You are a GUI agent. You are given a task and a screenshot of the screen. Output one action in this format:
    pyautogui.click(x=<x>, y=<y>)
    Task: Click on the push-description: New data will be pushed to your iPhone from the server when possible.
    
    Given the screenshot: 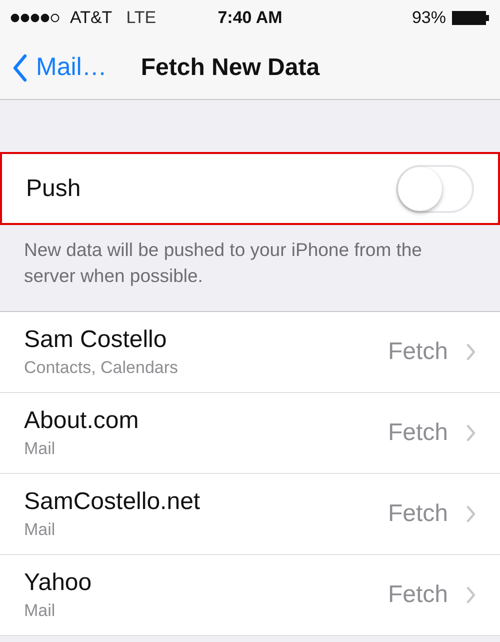 What is the action you would take?
    pyautogui.click(x=223, y=263)
    